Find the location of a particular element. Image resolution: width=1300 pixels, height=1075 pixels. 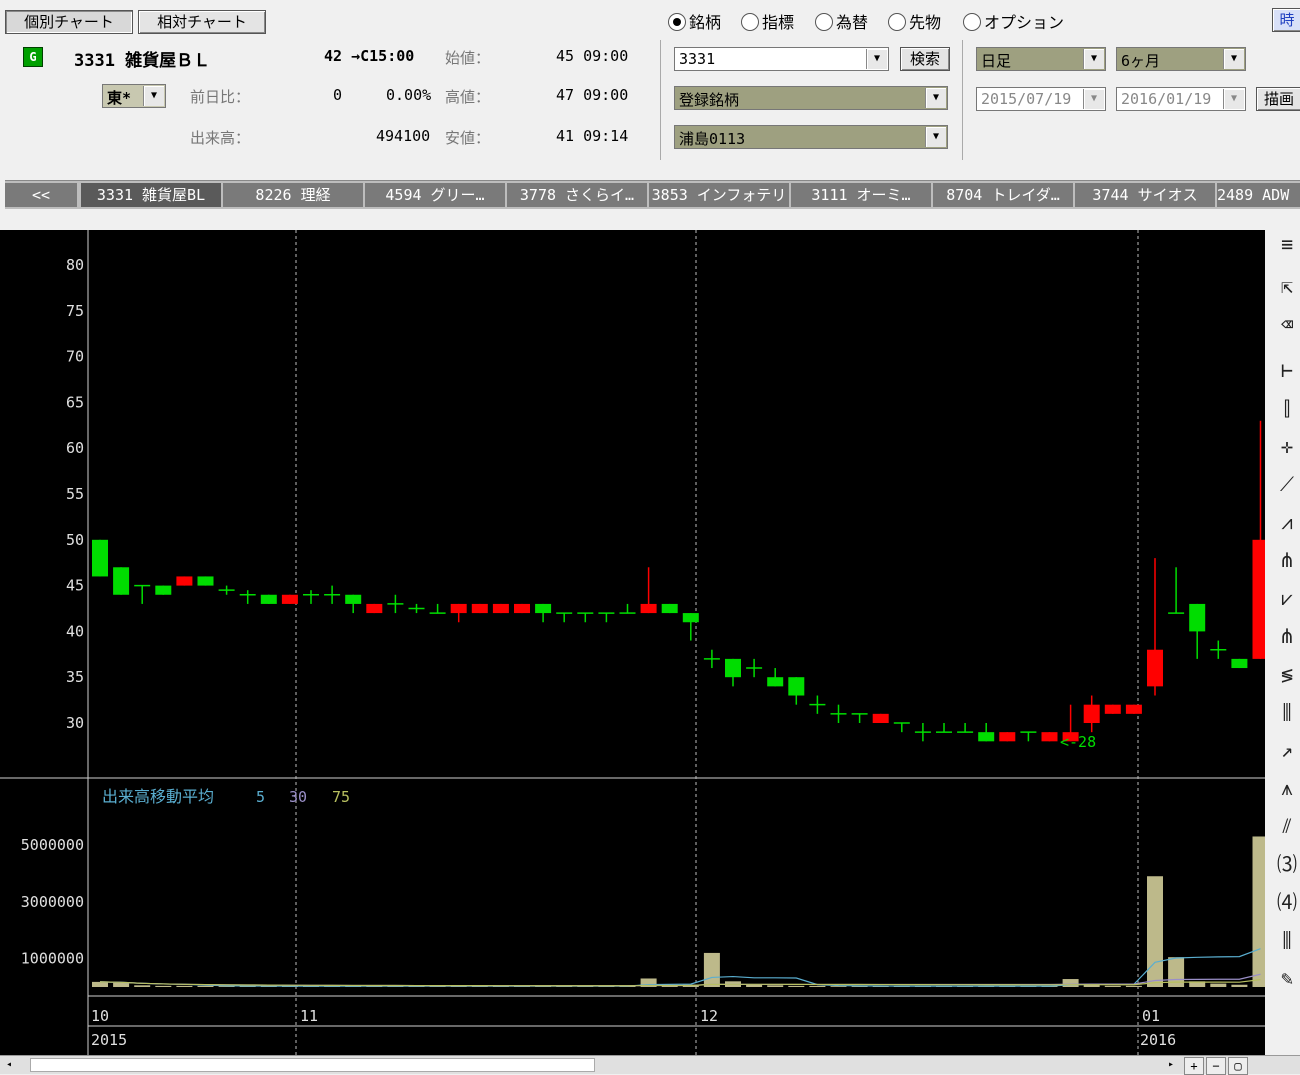

radio-stock: 銘柄 is located at coordinates (694, 20).